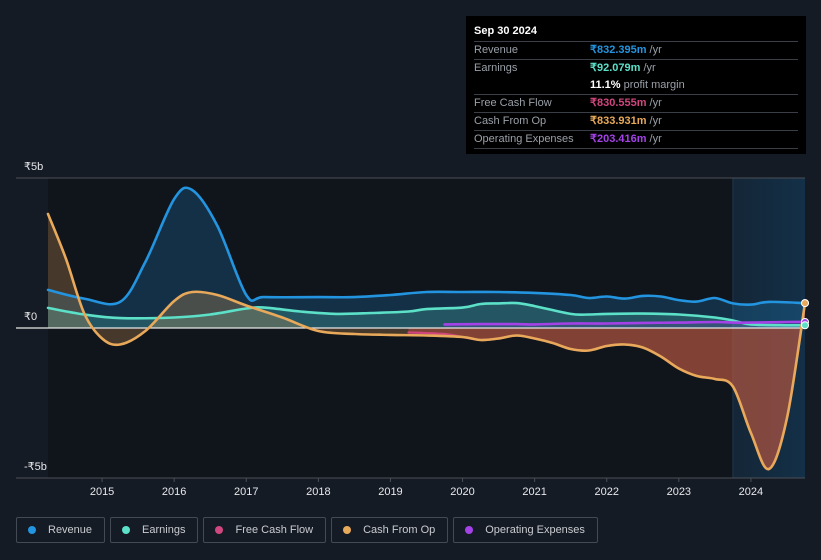 The height and width of the screenshot is (560, 821). I want to click on legend-label: Revenue, so click(70, 530).